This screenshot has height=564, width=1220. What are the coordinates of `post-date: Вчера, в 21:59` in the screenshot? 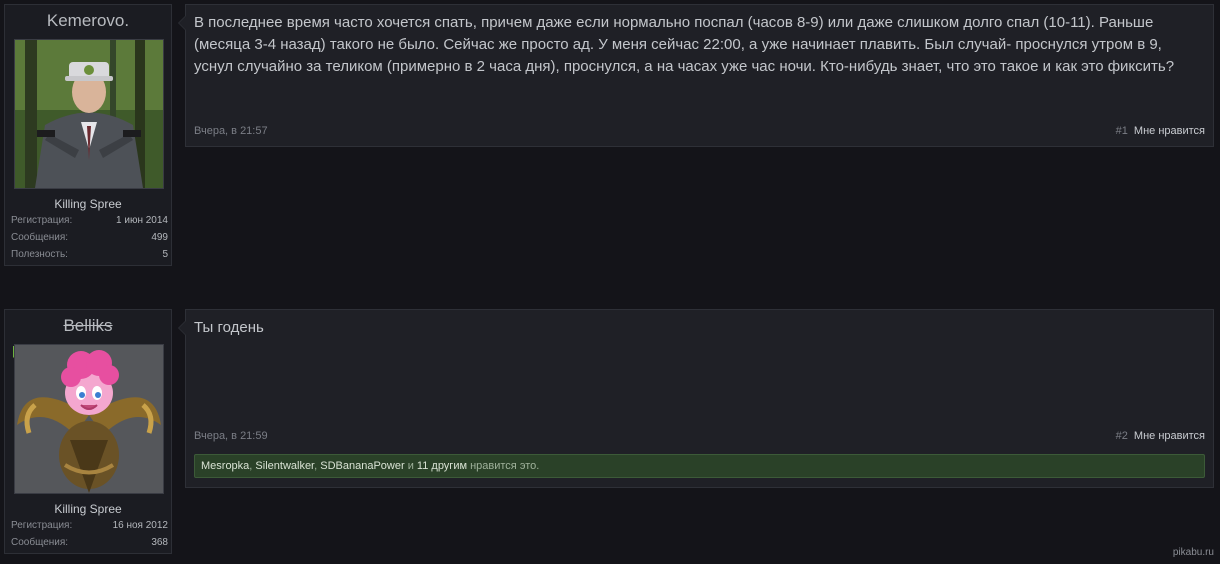 It's located at (231, 436).